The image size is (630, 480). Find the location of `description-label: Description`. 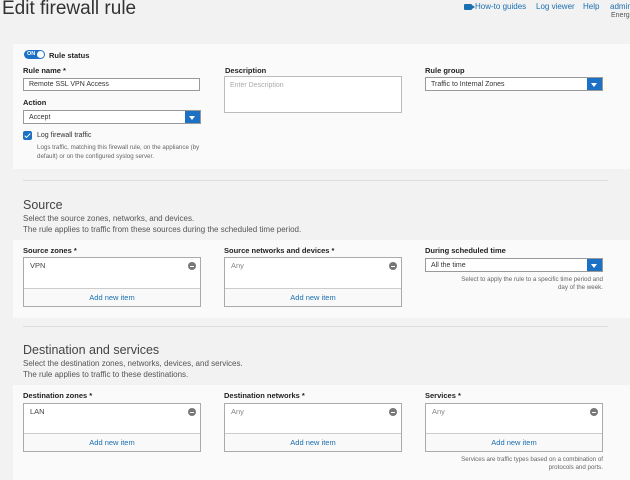

description-label: Description is located at coordinates (246, 70).